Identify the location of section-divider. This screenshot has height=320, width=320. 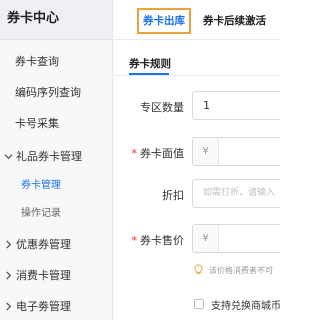
(197, 75).